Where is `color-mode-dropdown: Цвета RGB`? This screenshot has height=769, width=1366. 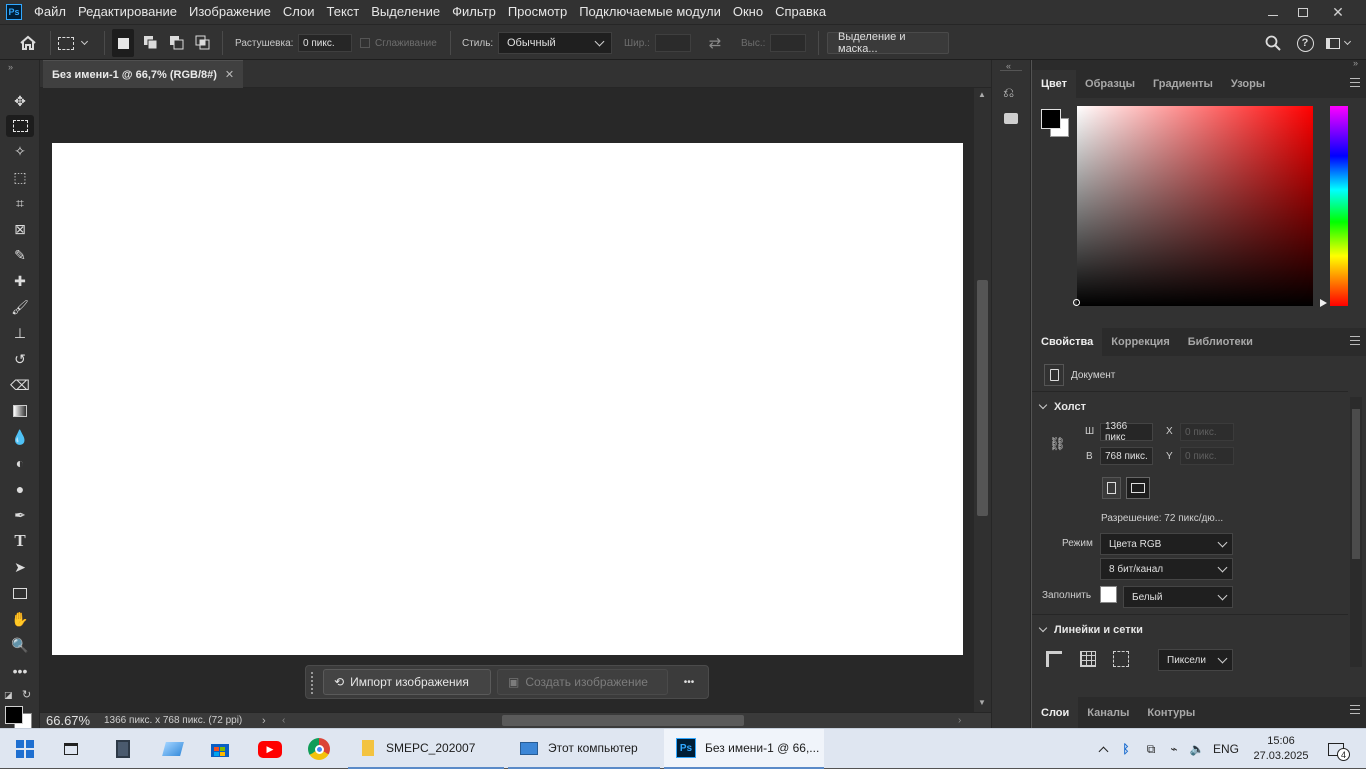
color-mode-dropdown: Цвета RGB is located at coordinates (1166, 544).